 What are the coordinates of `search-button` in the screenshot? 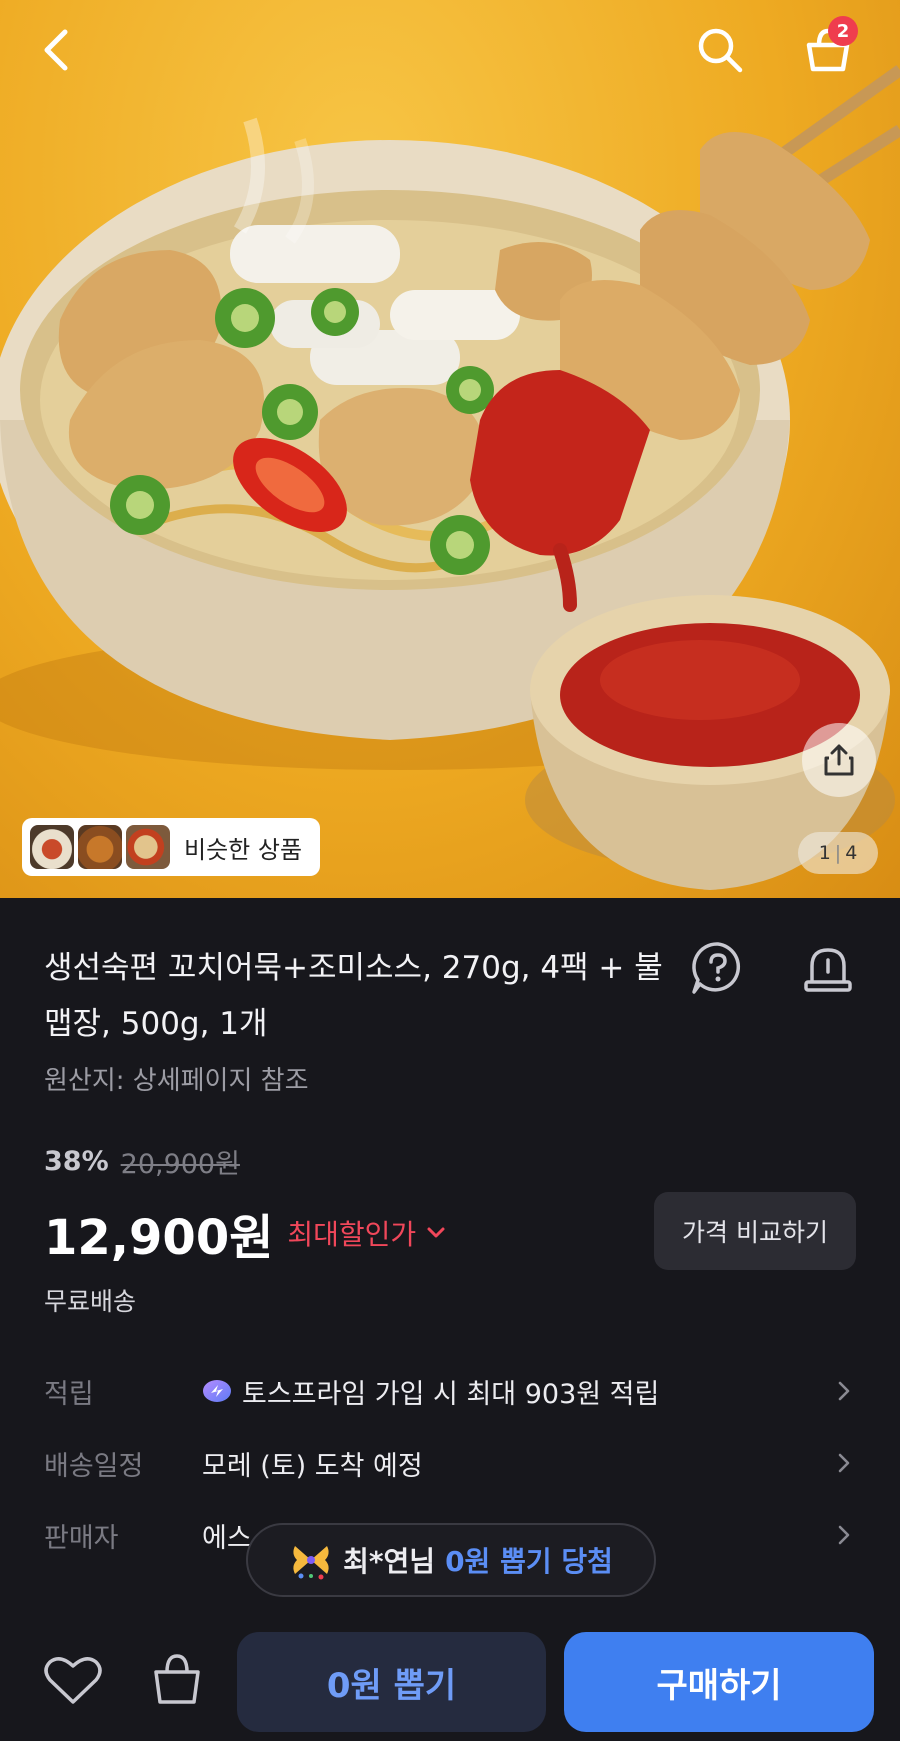 It's located at (720, 50).